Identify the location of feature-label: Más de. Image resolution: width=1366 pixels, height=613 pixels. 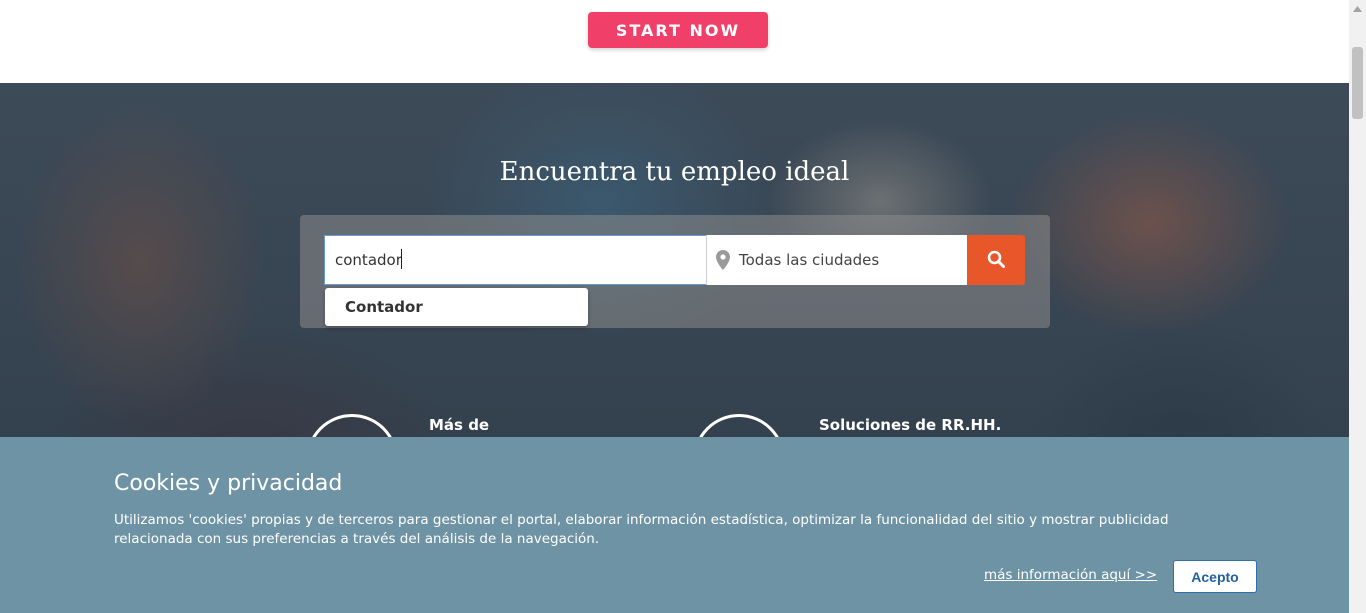
(459, 425).